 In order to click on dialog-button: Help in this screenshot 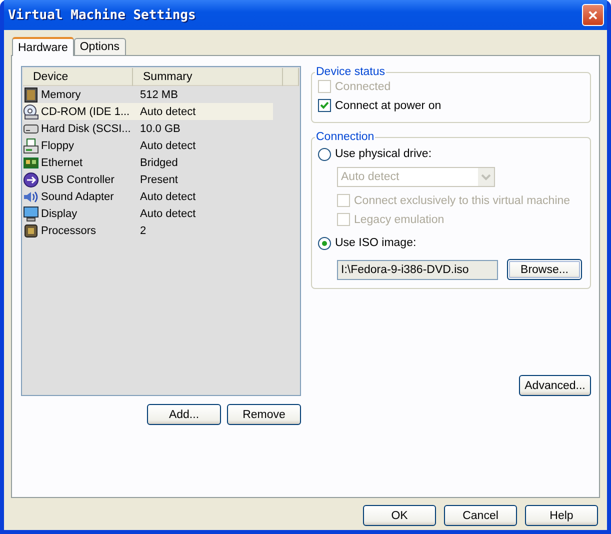, I will do `click(561, 515)`.